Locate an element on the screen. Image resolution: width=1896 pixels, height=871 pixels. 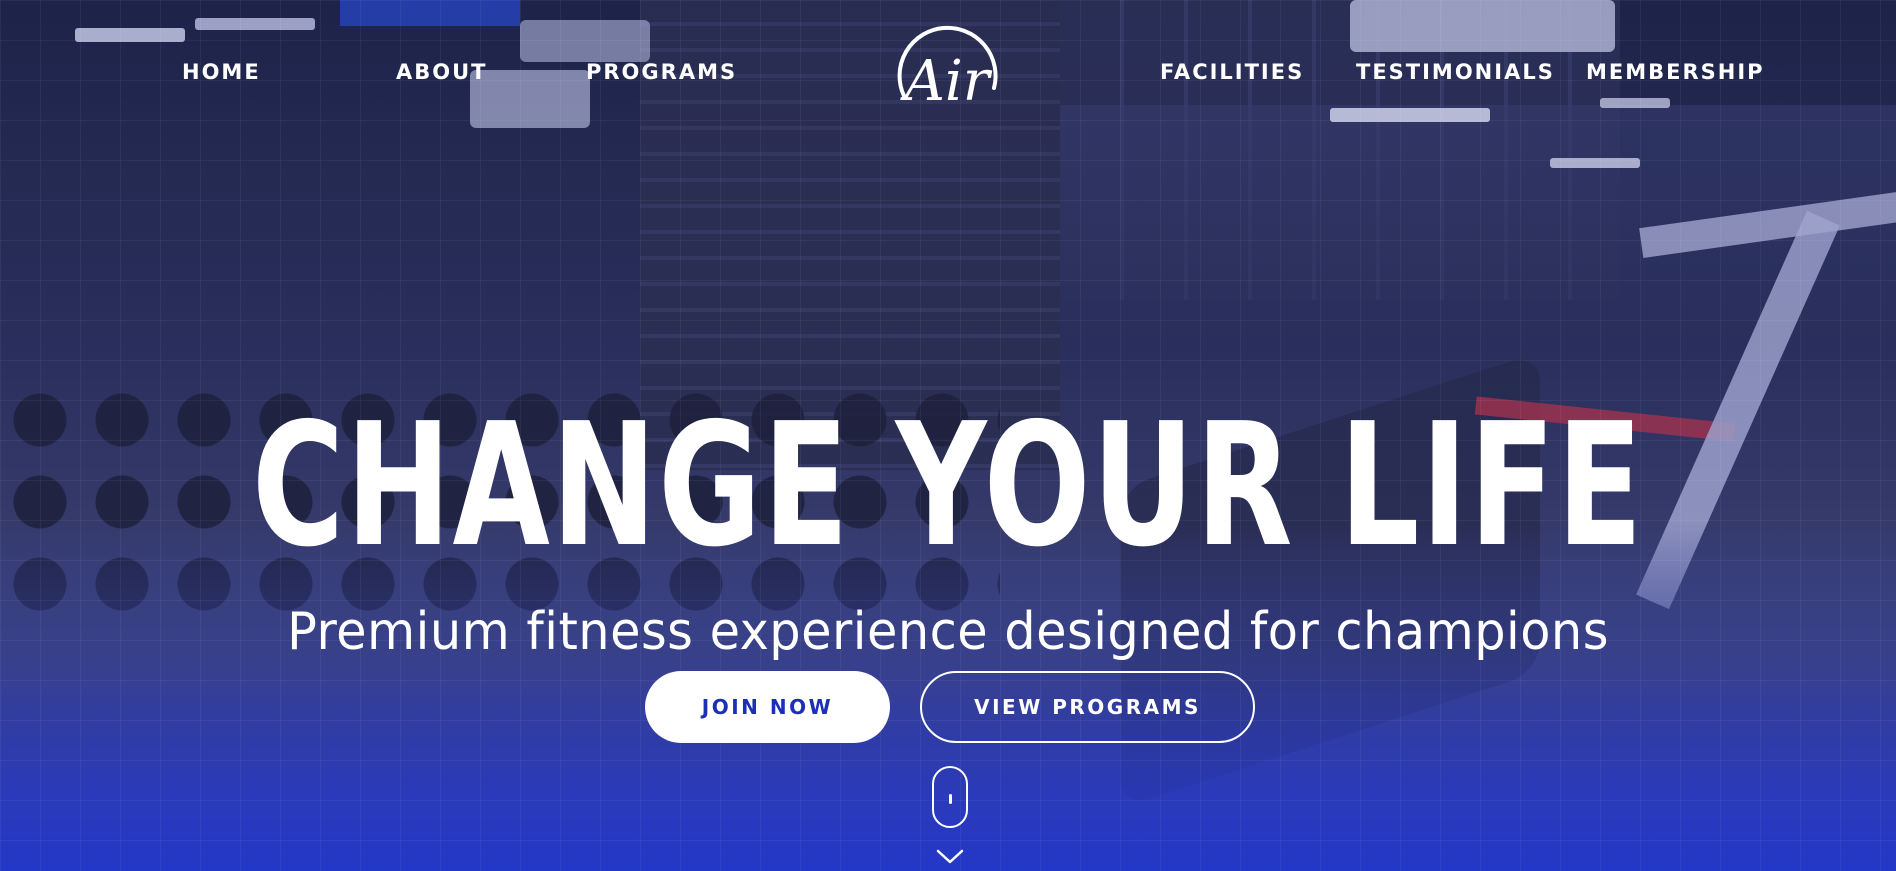
nav-item-testimonials: TESTIMONIALS is located at coordinates (1455, 72).